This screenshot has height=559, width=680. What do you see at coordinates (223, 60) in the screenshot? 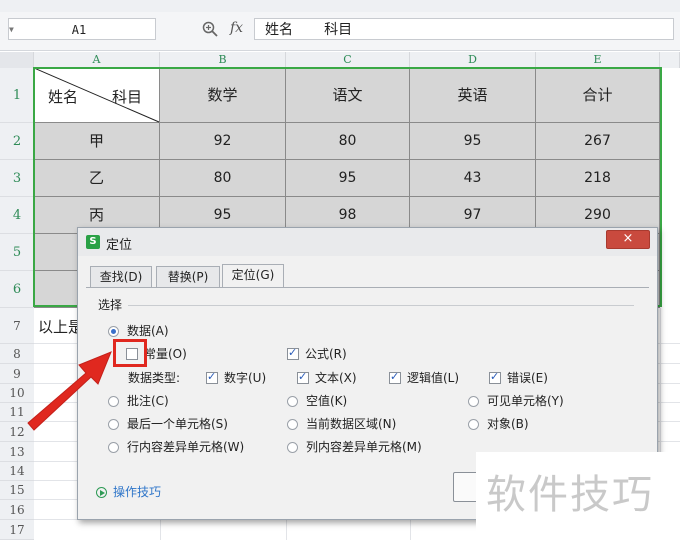
I see `column-header-b: B` at bounding box center [223, 60].